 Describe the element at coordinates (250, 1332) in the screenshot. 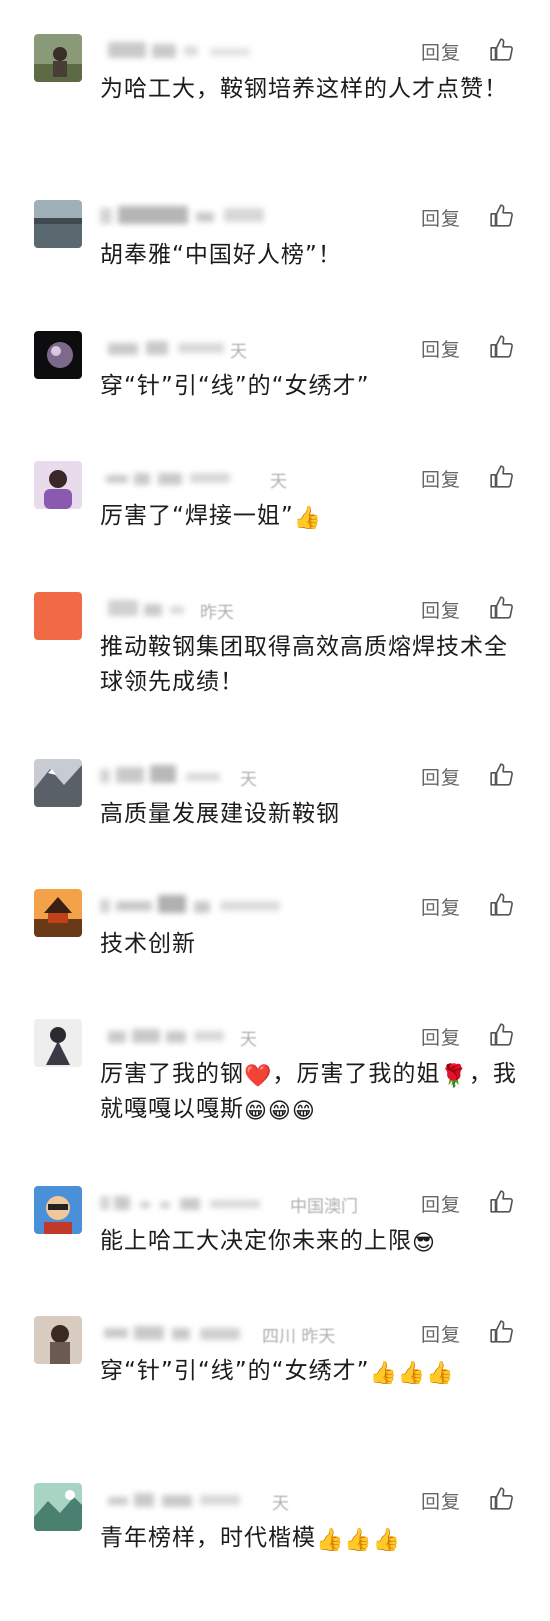

I see `username-blurred: 四川 昨天` at that location.